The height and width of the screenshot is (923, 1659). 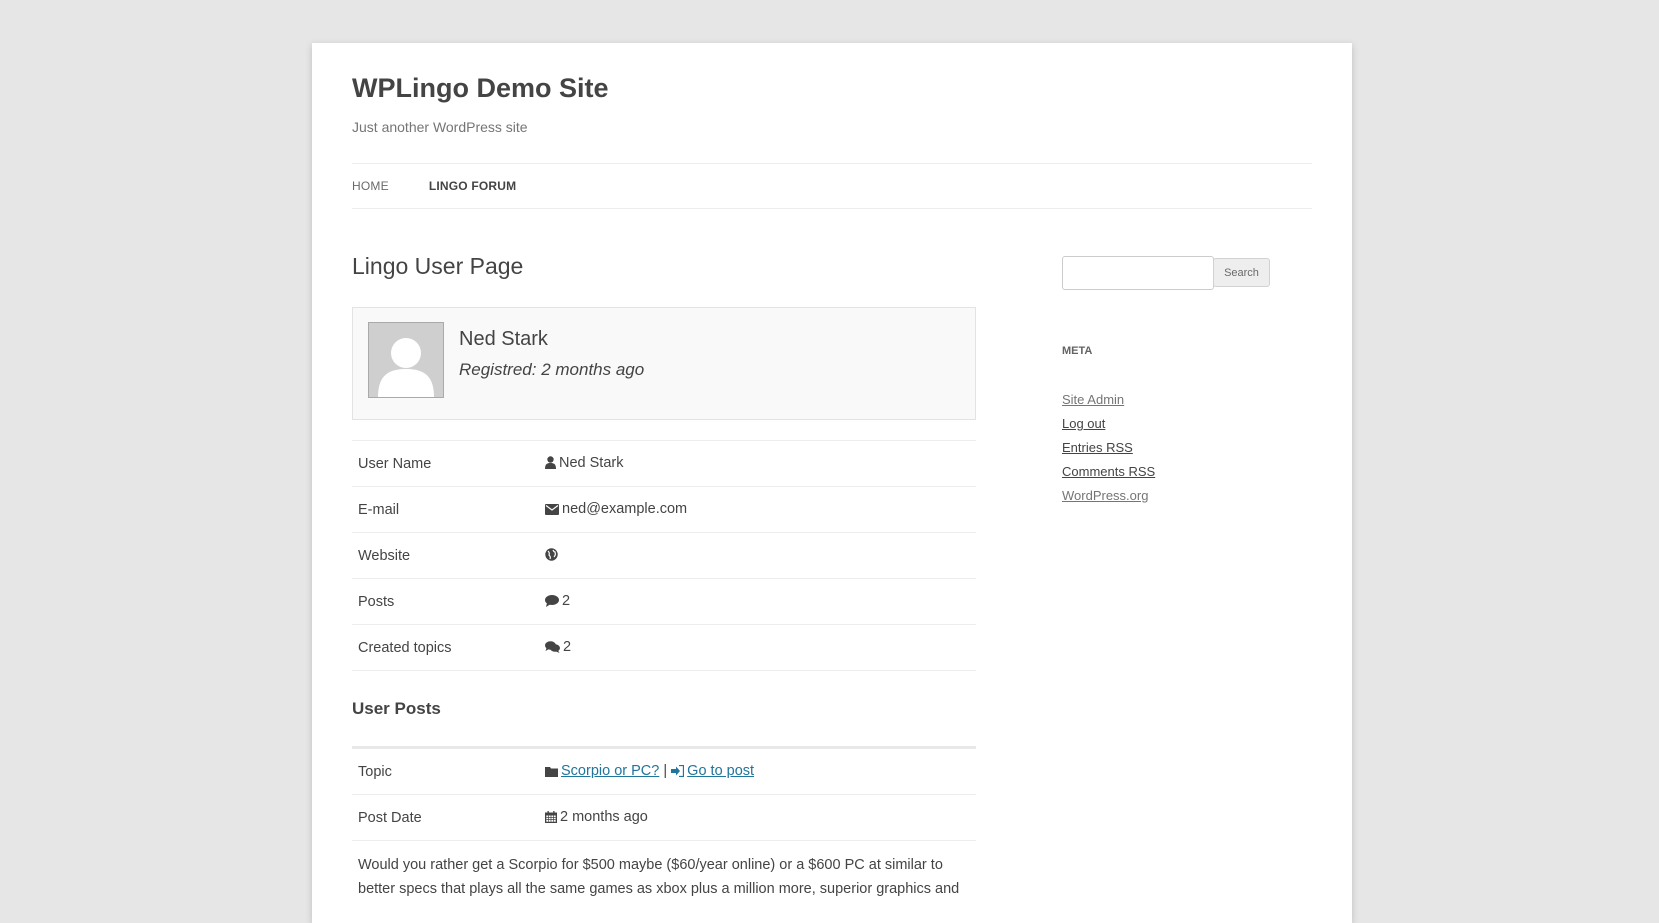 I want to click on posts-cell: 2, so click(x=757, y=601).